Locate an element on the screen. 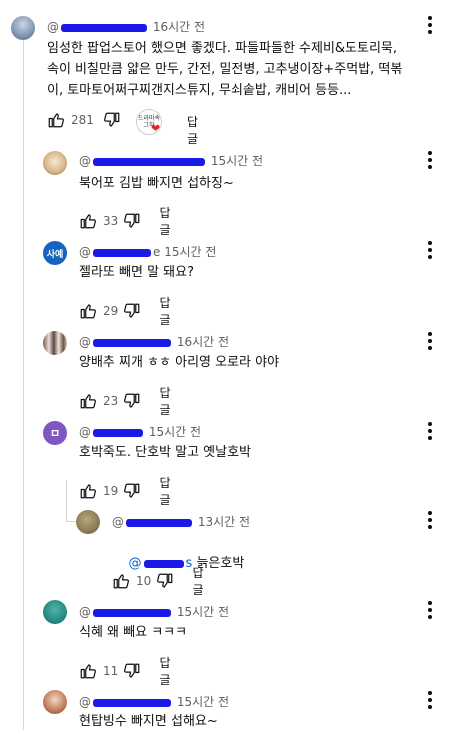  comment-actions: 281 is located at coordinates (84, 120).